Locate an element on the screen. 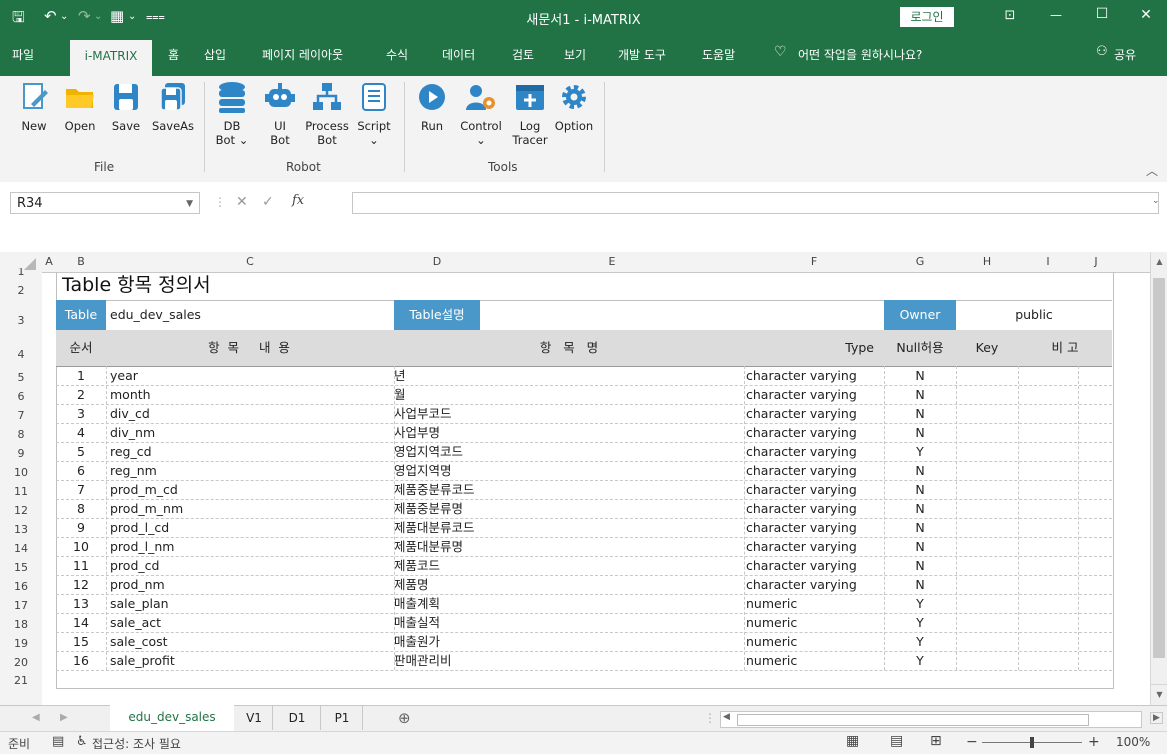 This screenshot has width=1167, height=754. cell-seq: 15 is located at coordinates (81, 641).